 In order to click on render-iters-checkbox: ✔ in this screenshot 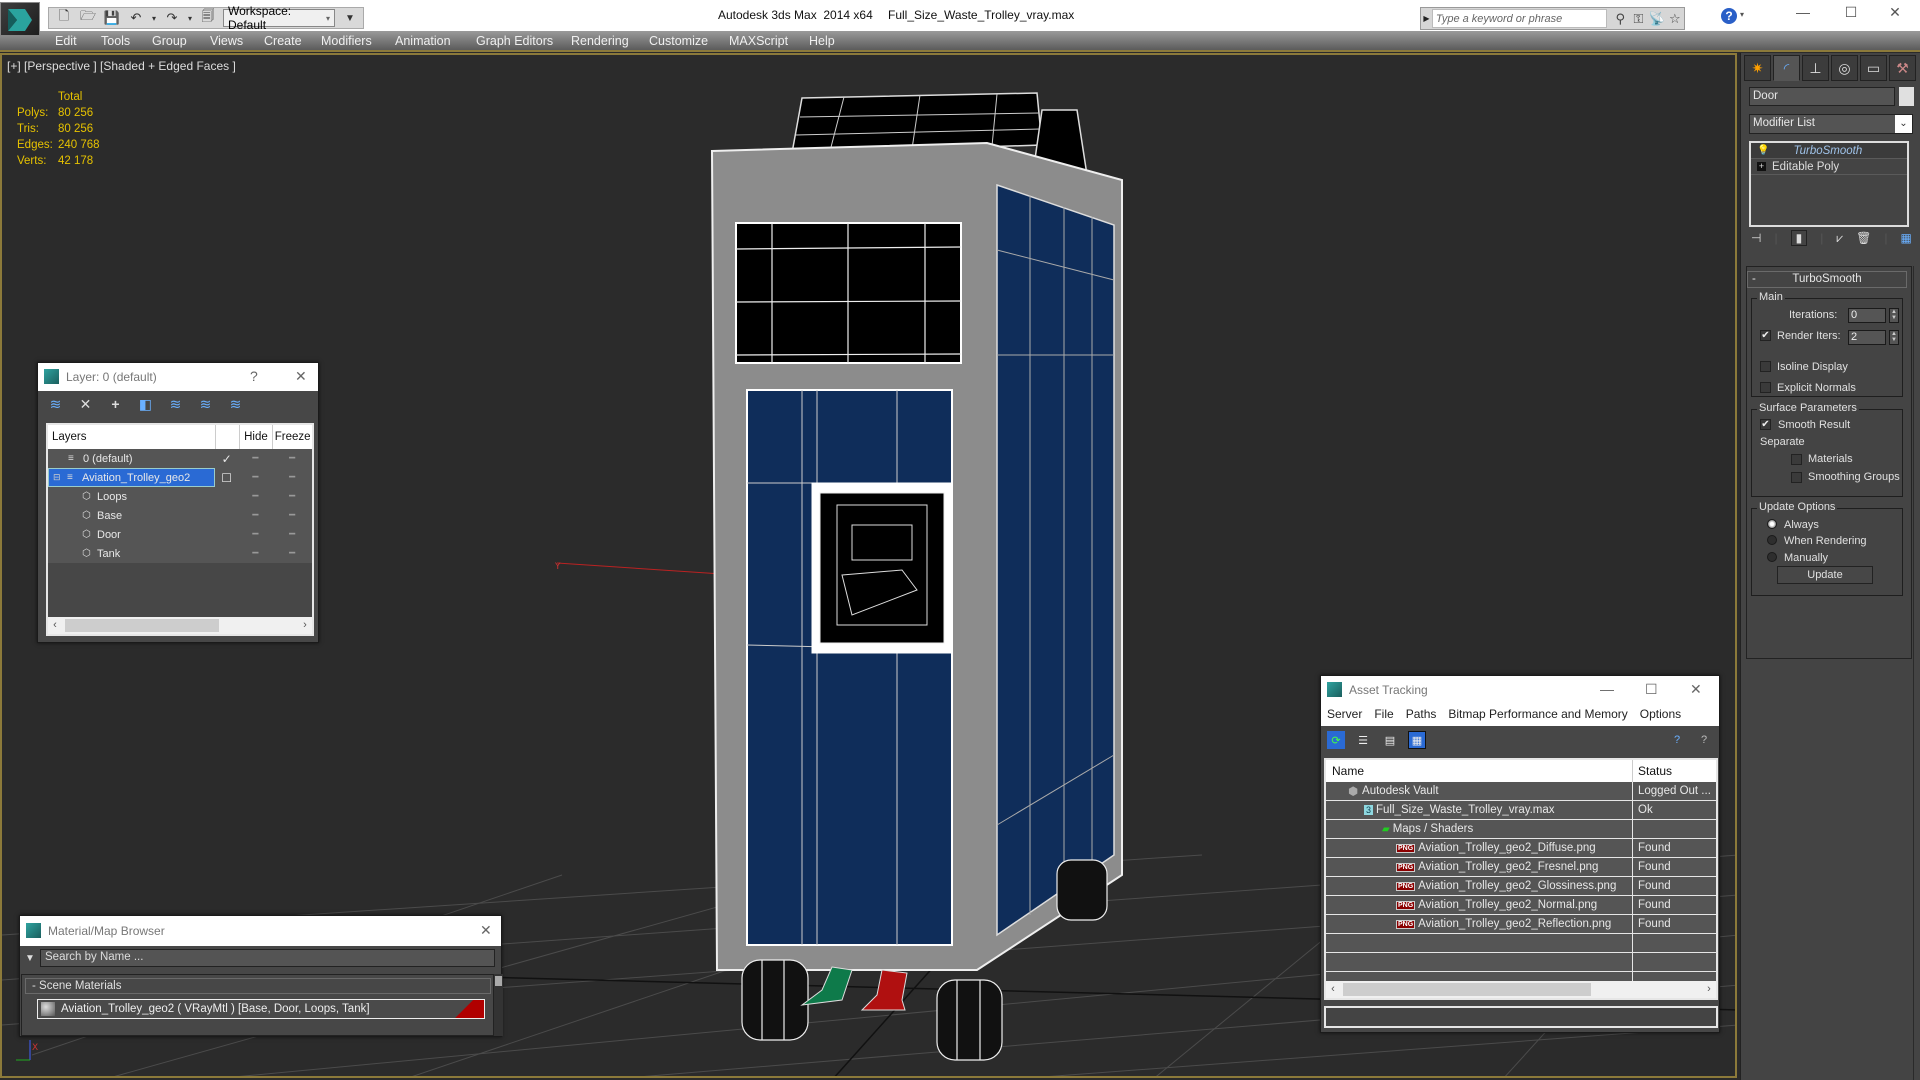, I will do `click(1765, 335)`.